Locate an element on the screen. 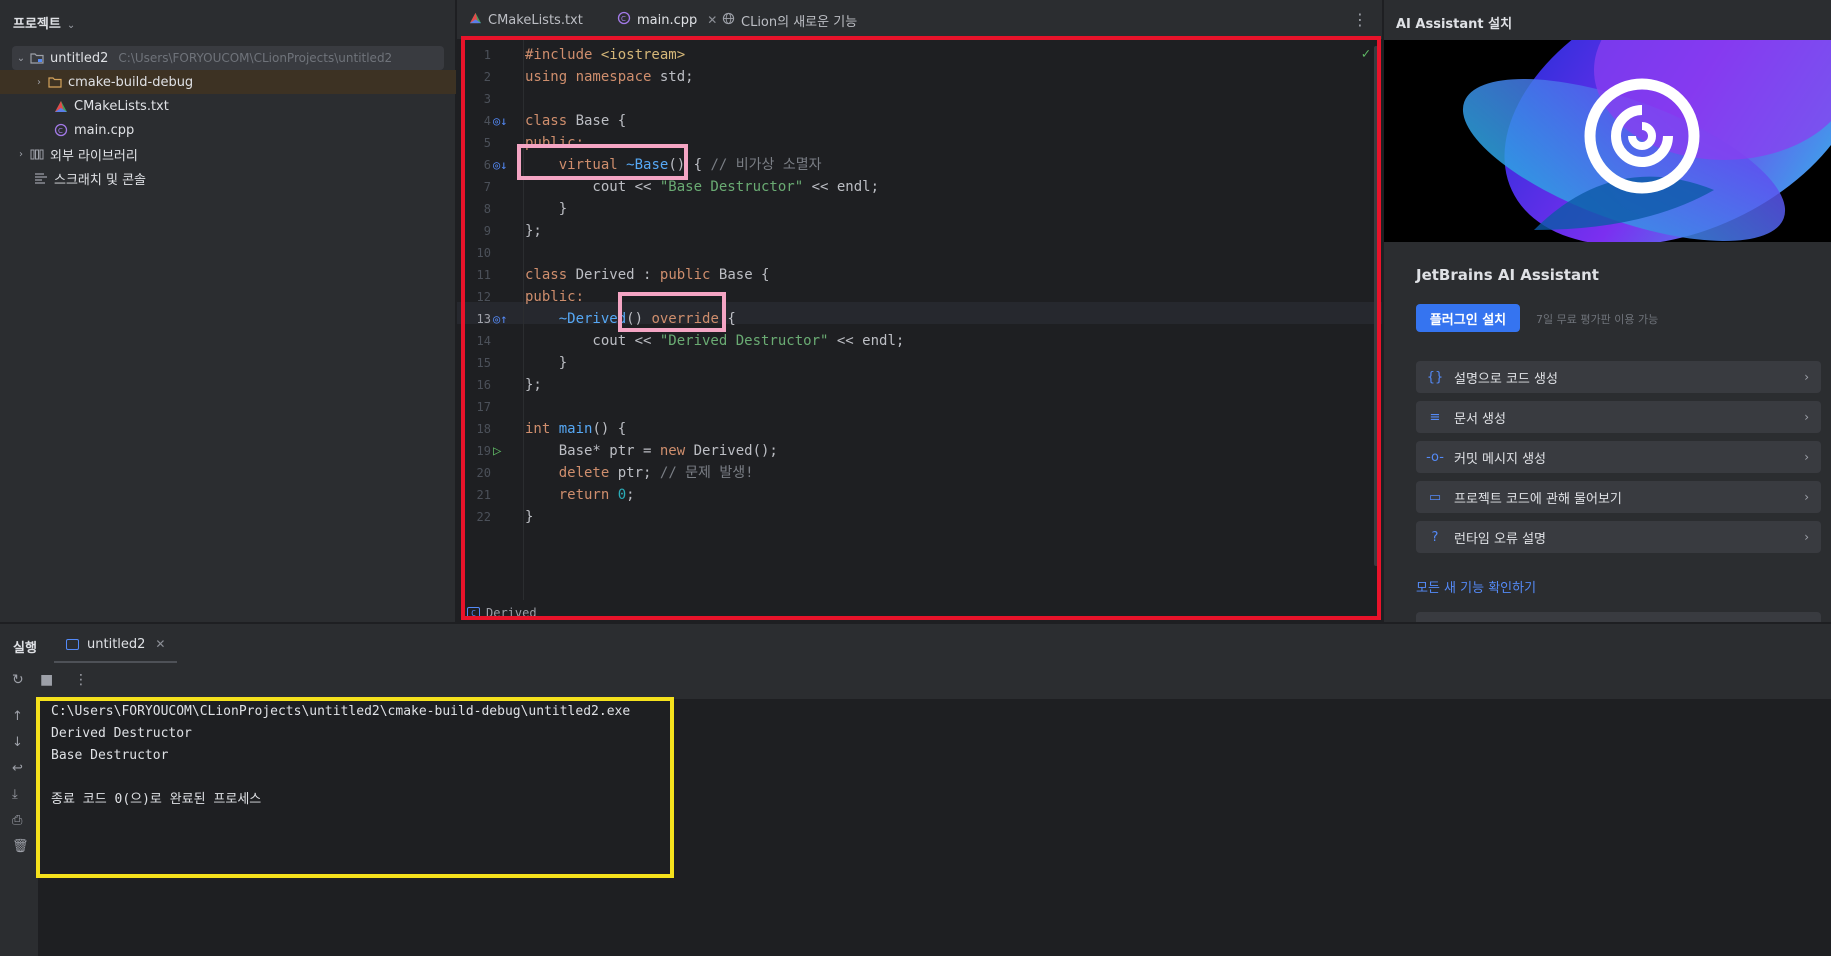  scratches-icon is located at coordinates (41, 178).